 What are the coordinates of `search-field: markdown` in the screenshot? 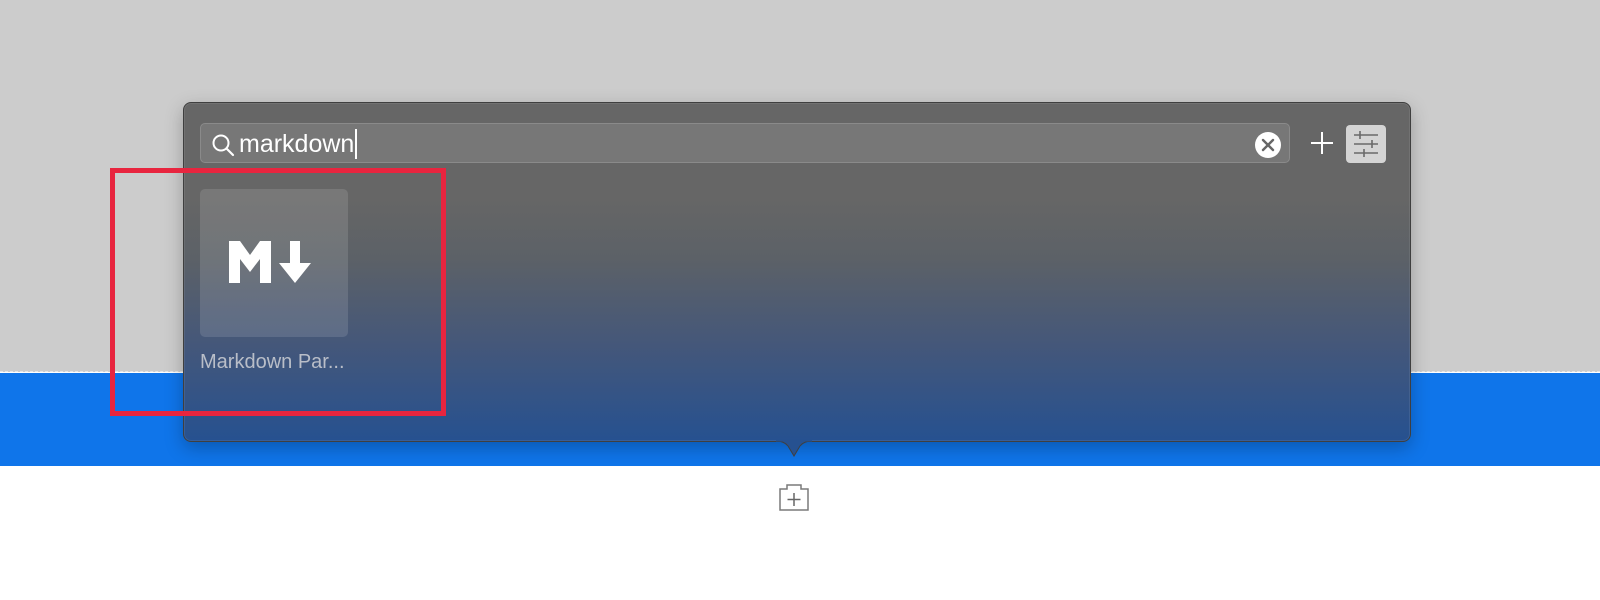 It's located at (745, 143).